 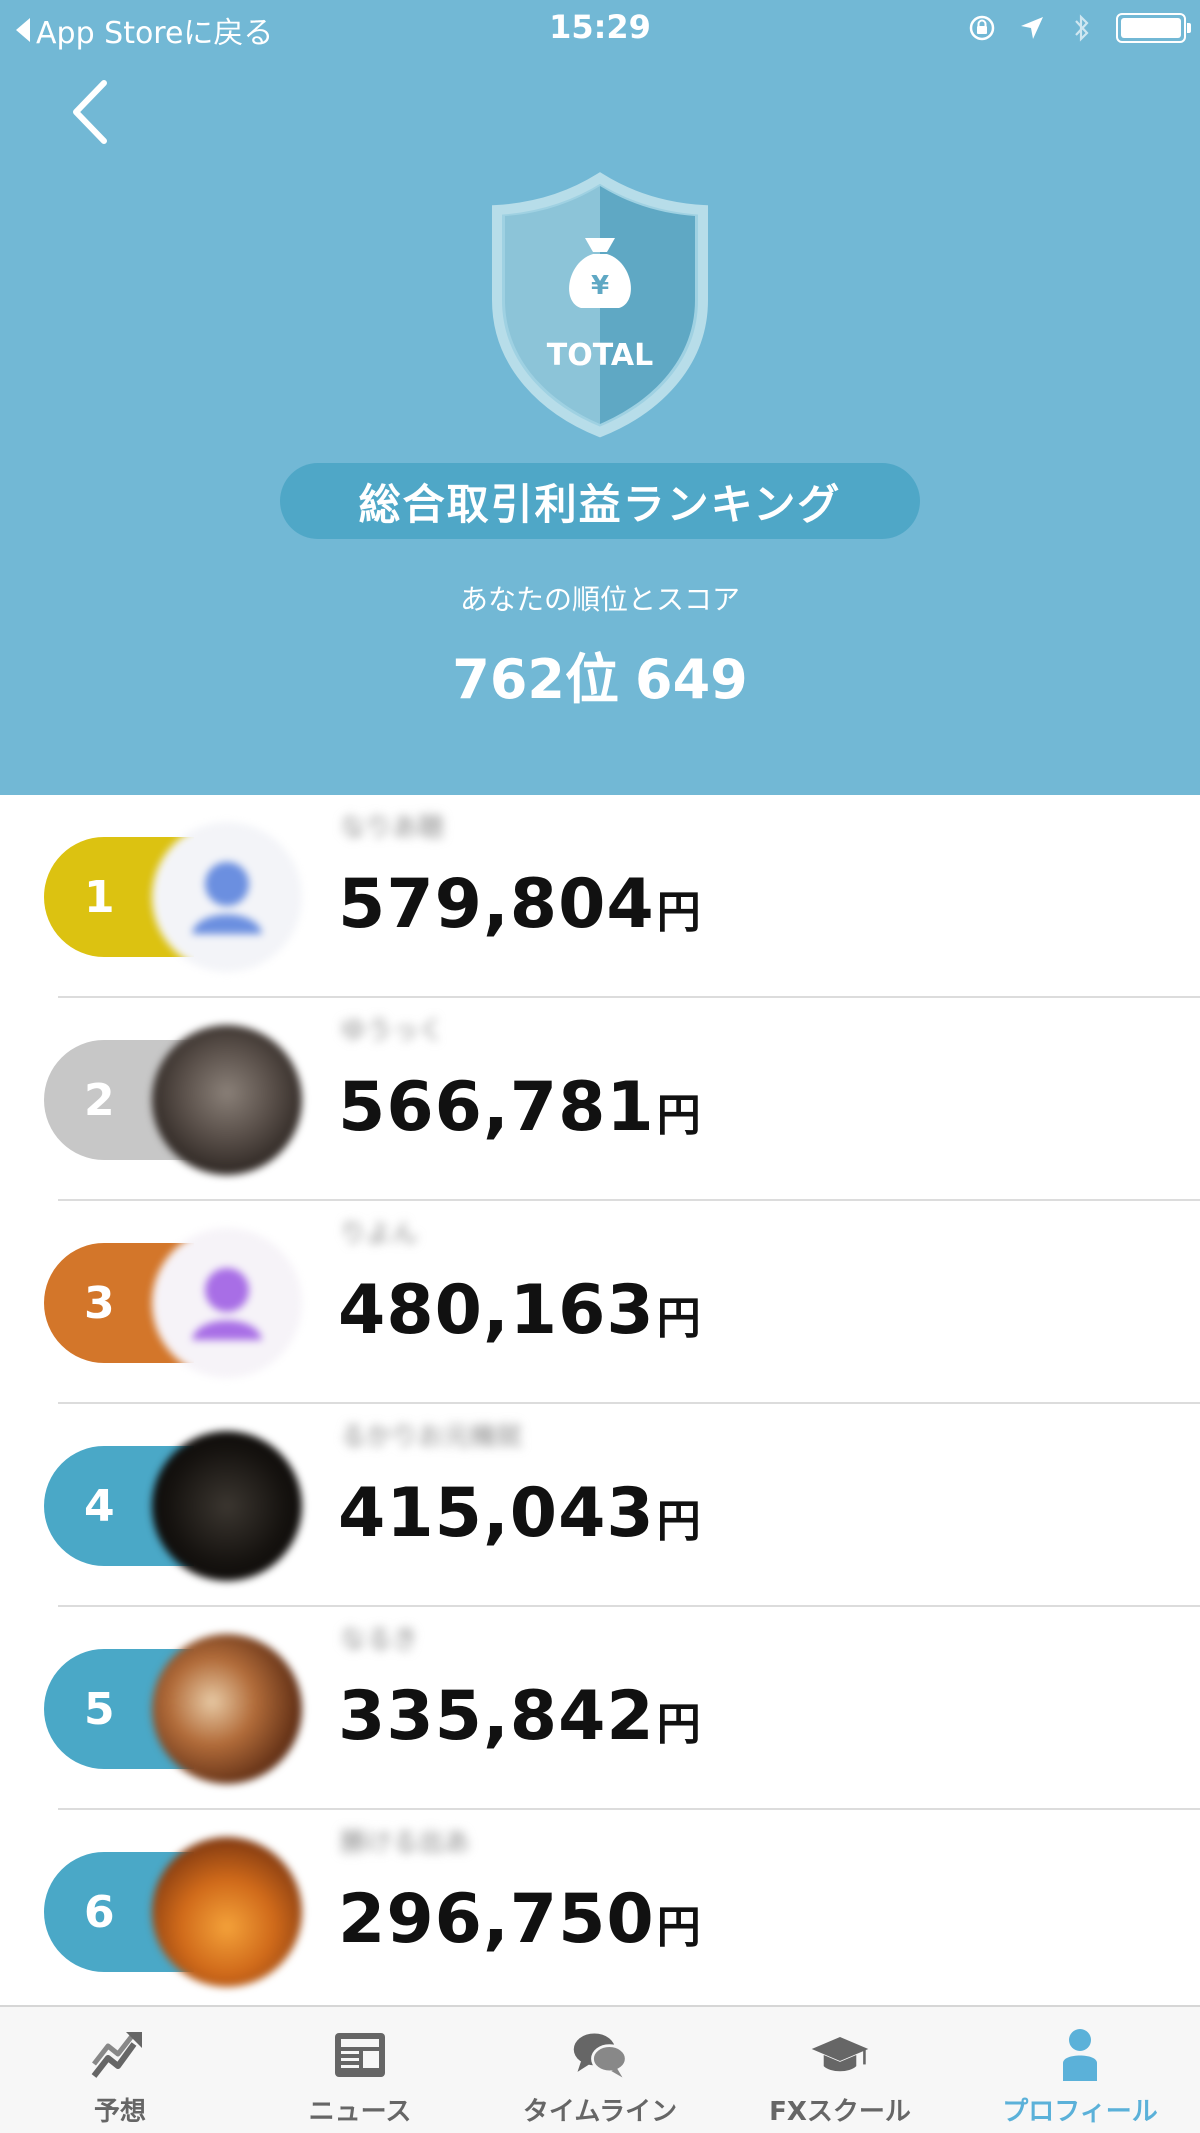 I want to click on profit-amount: 296,750円, so click(x=520, y=1919).